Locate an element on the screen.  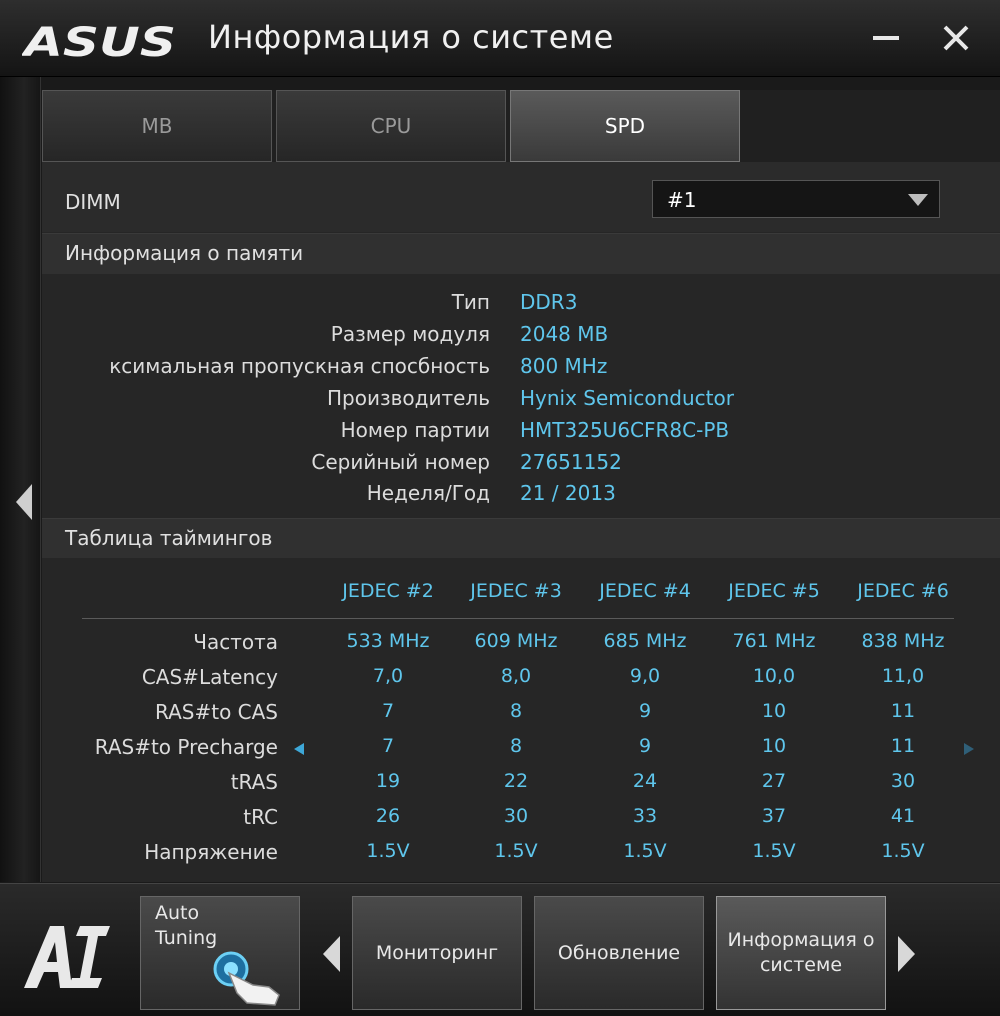
table-cell: 26 is located at coordinates (388, 816).